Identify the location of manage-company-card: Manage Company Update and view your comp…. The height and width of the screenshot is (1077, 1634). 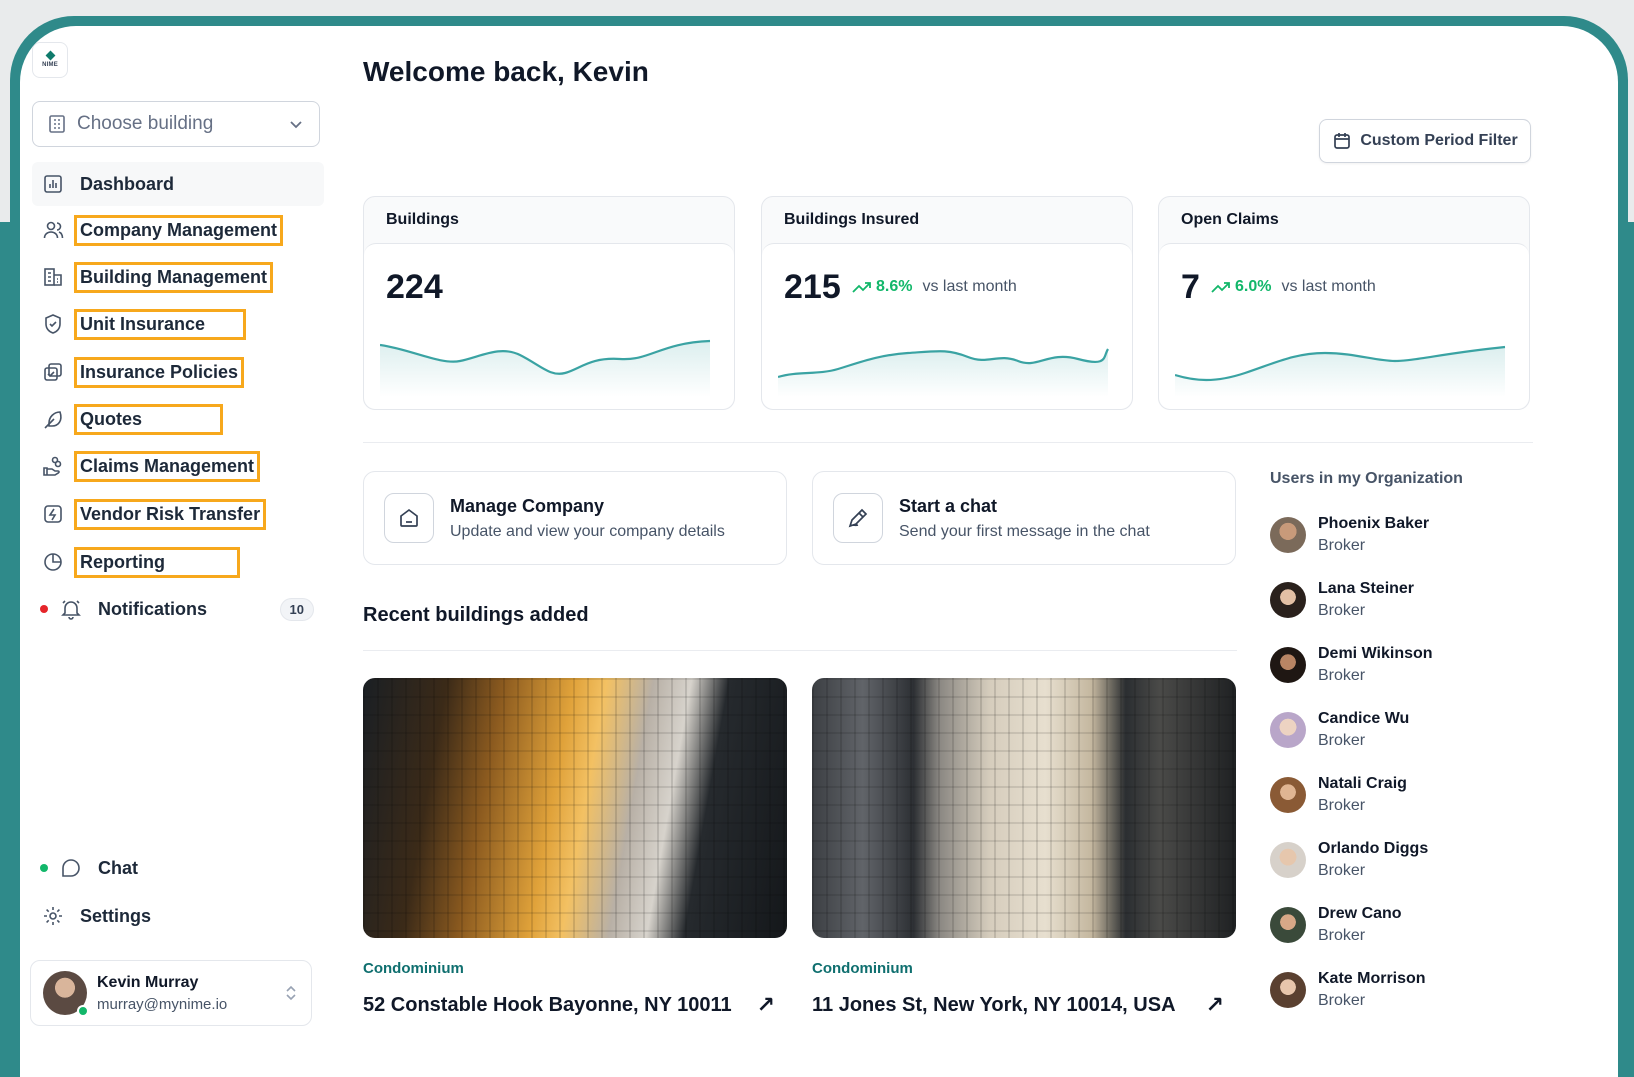
(575, 518).